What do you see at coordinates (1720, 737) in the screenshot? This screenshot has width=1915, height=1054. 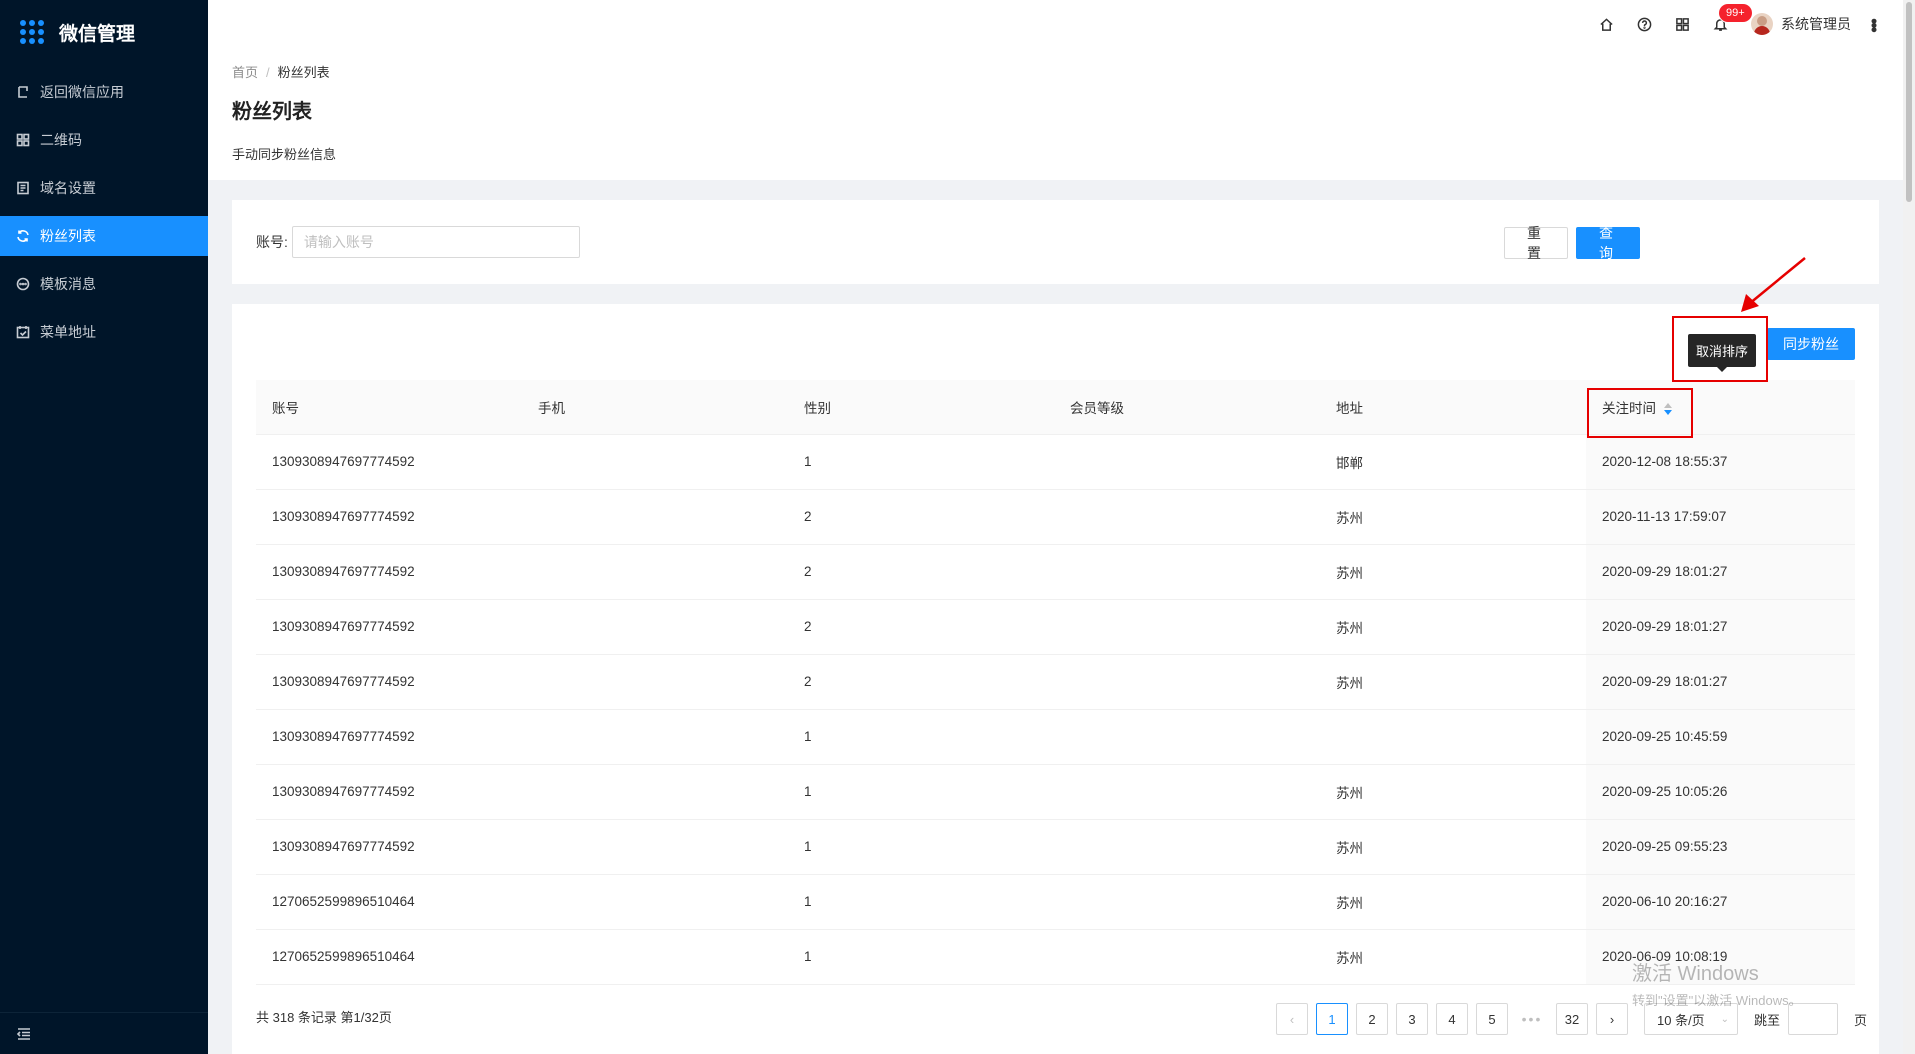 I see `cell-follow-time: 2020-09-25 10:45:59` at bounding box center [1720, 737].